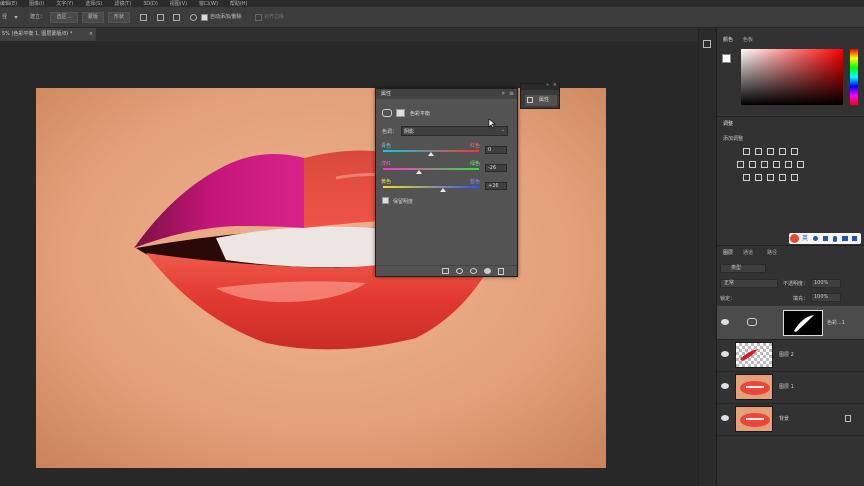 The height and width of the screenshot is (486, 864). What do you see at coordinates (812, 268) in the screenshot?
I see `layer-filter-icons` at bounding box center [812, 268].